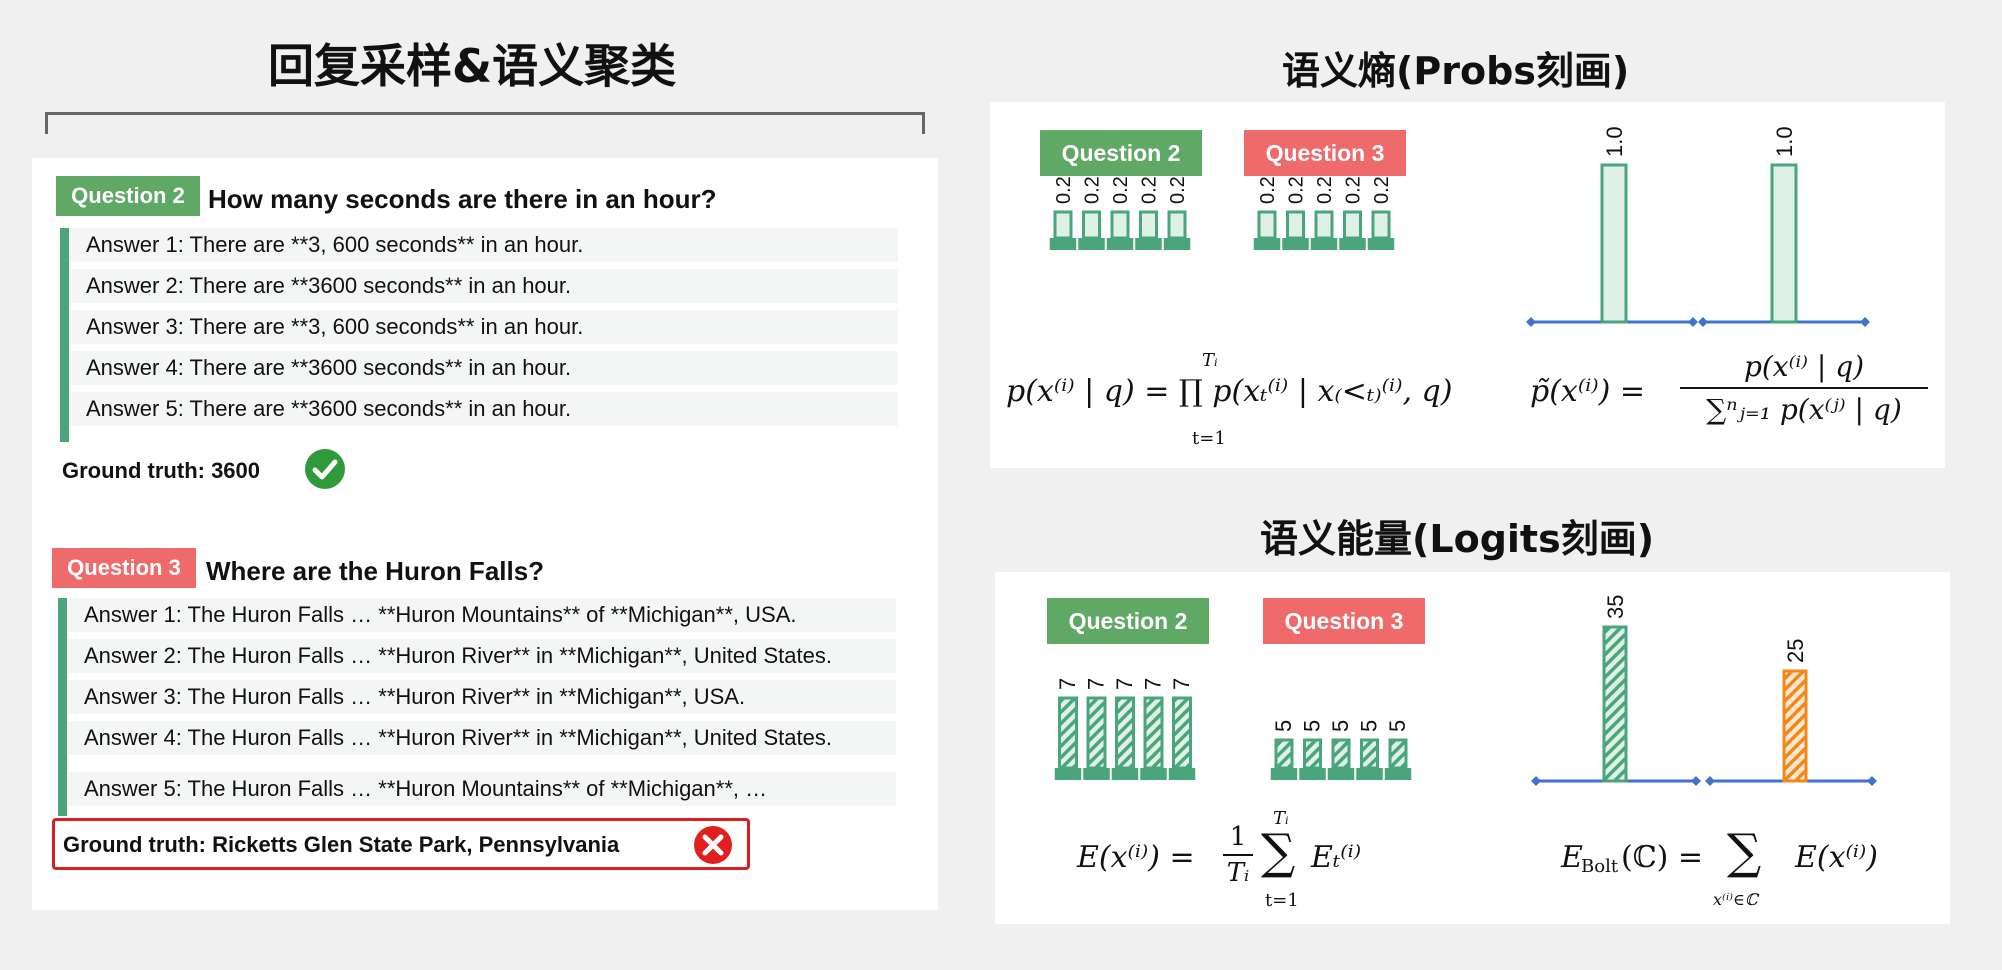 Image resolution: width=2002 pixels, height=970 pixels. What do you see at coordinates (1121, 190) in the screenshot?
I see `entropy-q2-label-3: 0.2` at bounding box center [1121, 190].